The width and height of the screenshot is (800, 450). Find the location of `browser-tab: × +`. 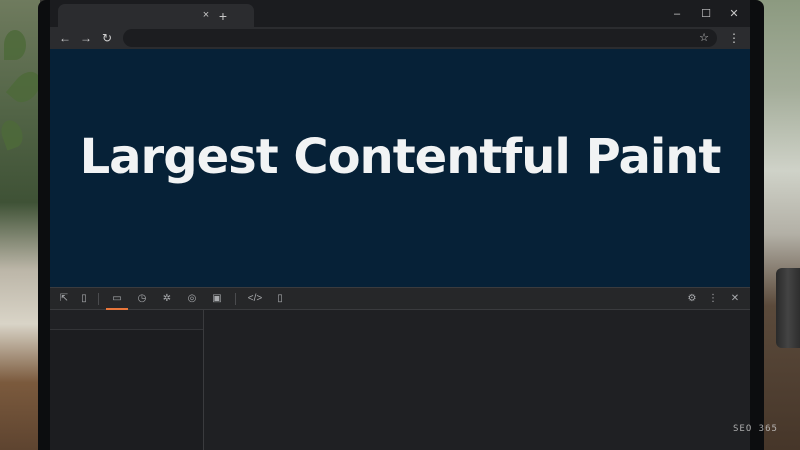

browser-tab: × + is located at coordinates (156, 15).